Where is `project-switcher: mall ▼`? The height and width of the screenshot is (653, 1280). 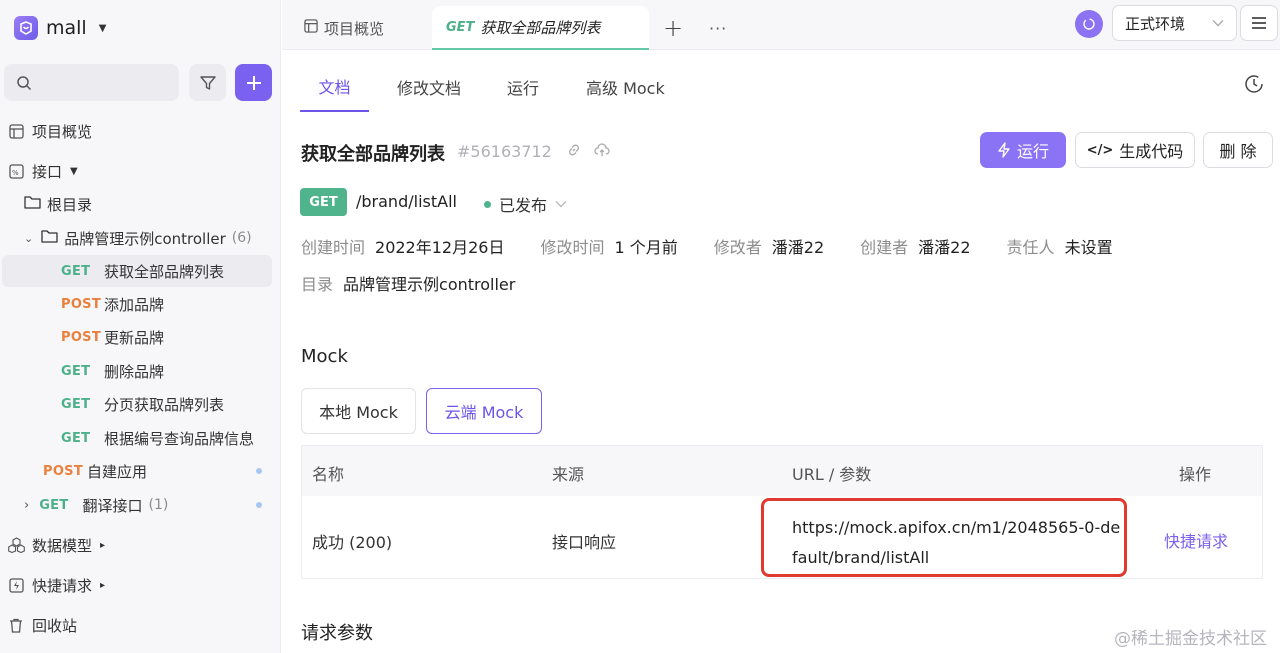 project-switcher: mall ▼ is located at coordinates (60, 28).